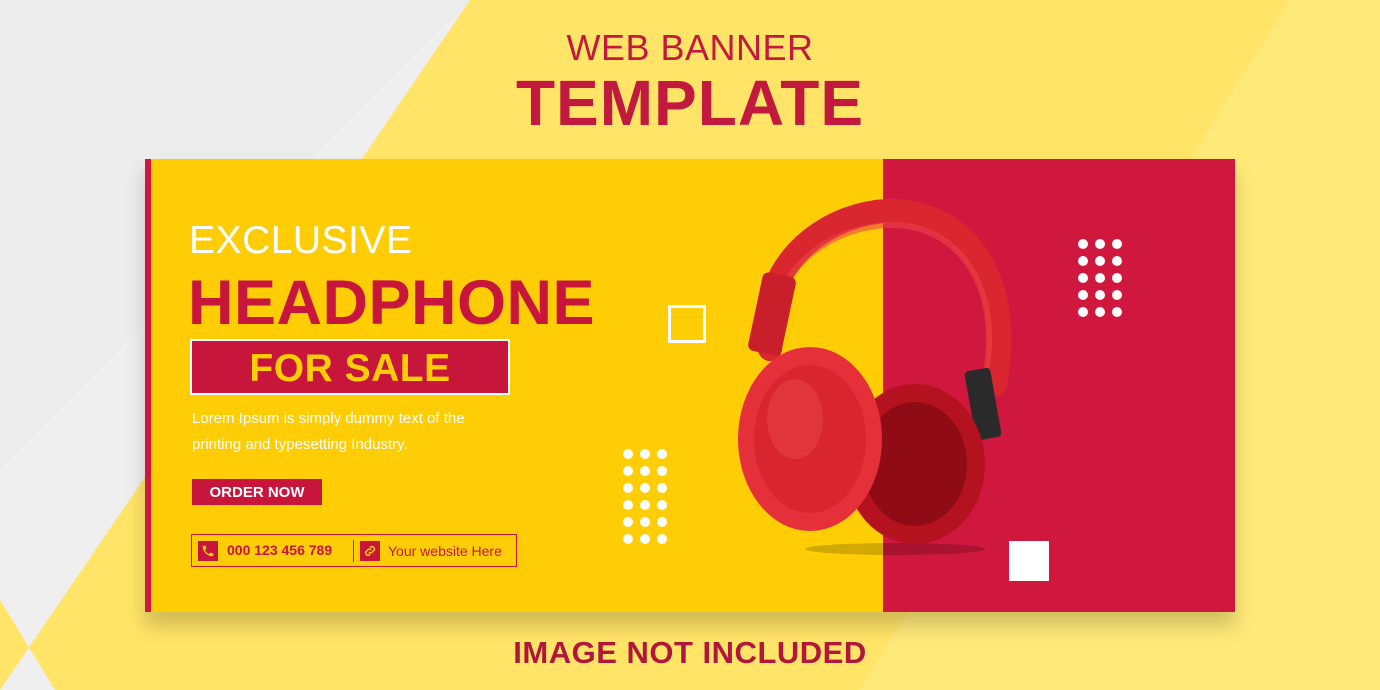 The image size is (1380, 690). I want to click on body-line-2: printing and typesetting Industry., so click(300, 444).